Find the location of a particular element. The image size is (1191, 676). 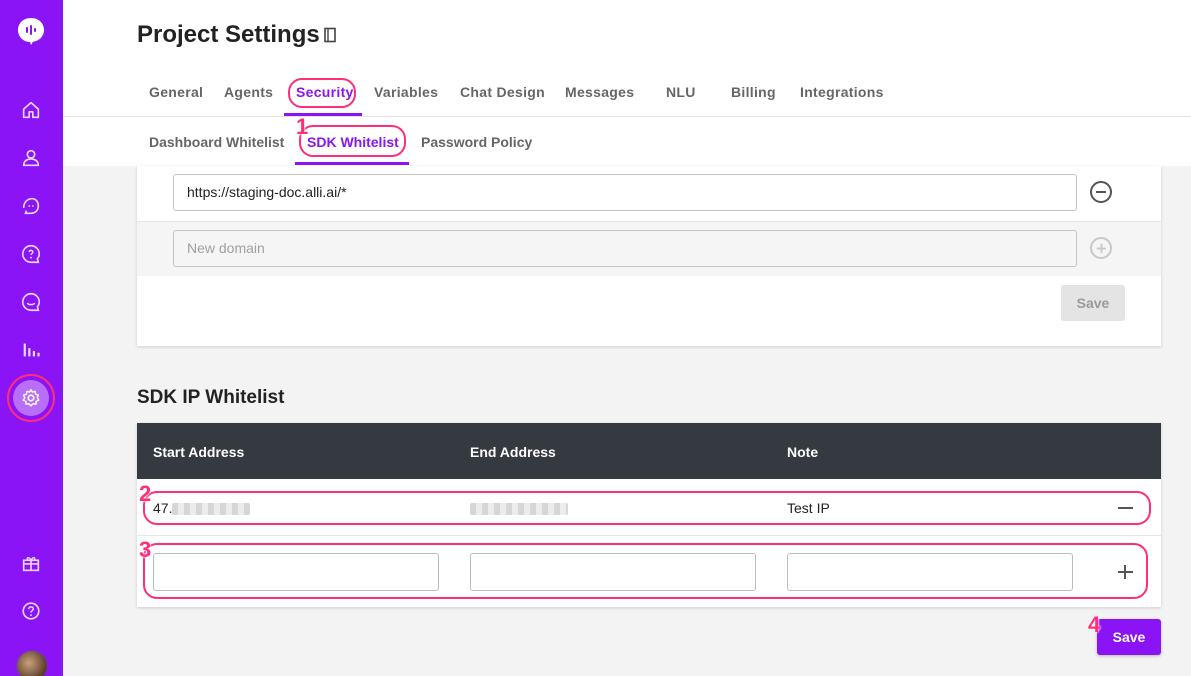

remove-domain-button is located at coordinates (1101, 192).